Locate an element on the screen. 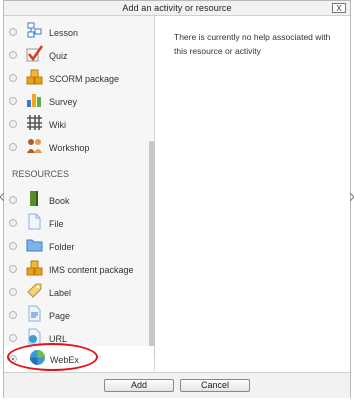 This screenshot has width=354, height=400. module-option-survey: Survey is located at coordinates (76, 101).